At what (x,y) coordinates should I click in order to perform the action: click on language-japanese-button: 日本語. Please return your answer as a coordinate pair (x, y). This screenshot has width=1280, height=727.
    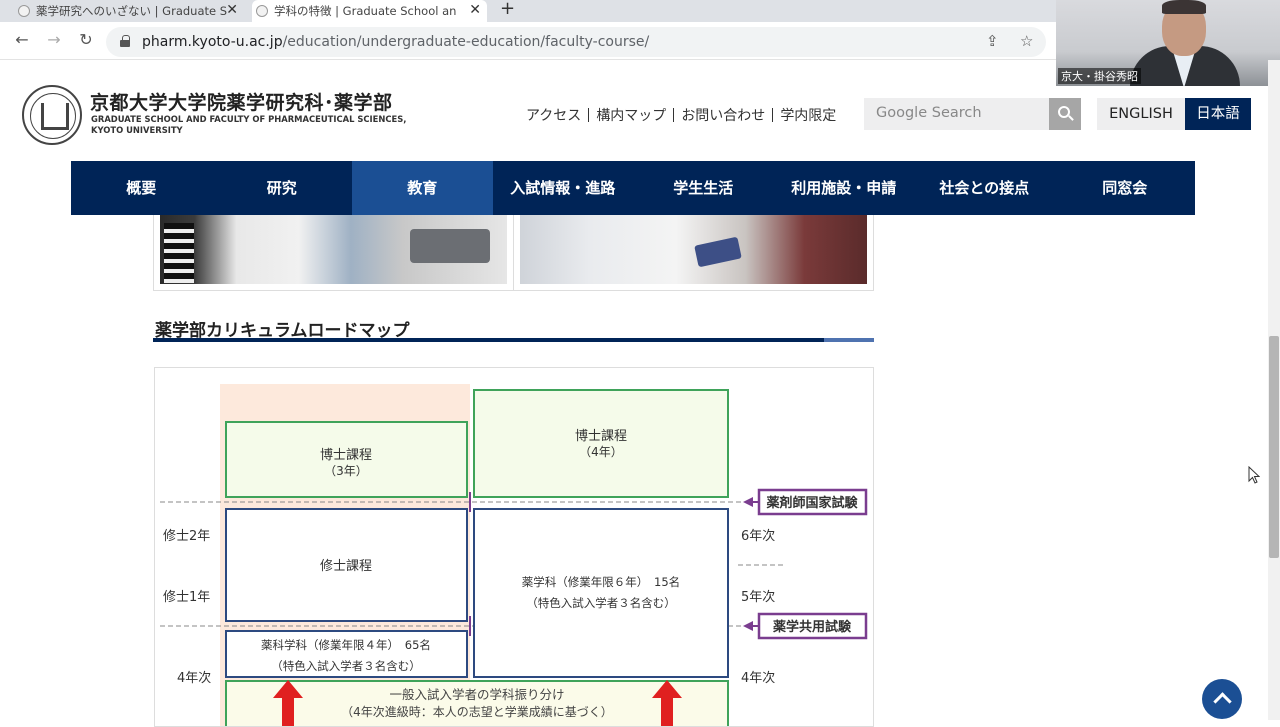
    Looking at the image, I should click on (1218, 114).